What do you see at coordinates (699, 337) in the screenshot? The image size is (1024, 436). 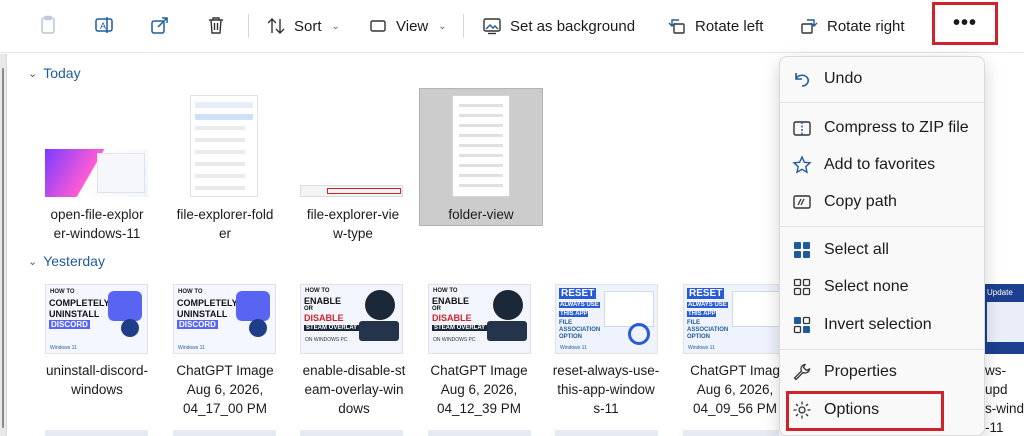 I see `thumb-text: OPTION` at bounding box center [699, 337].